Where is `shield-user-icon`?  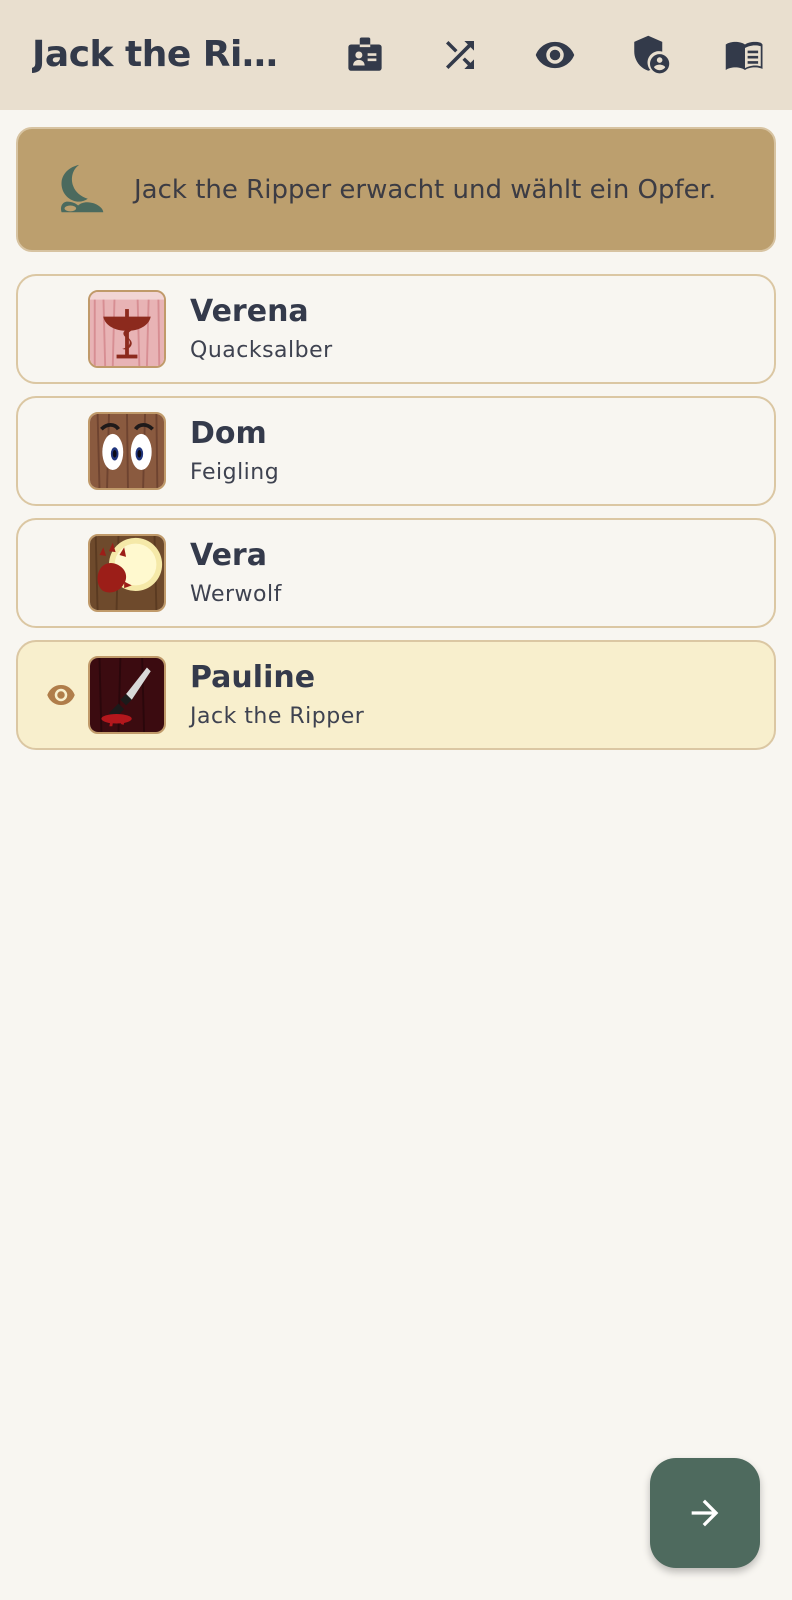 shield-user-icon is located at coordinates (652, 54).